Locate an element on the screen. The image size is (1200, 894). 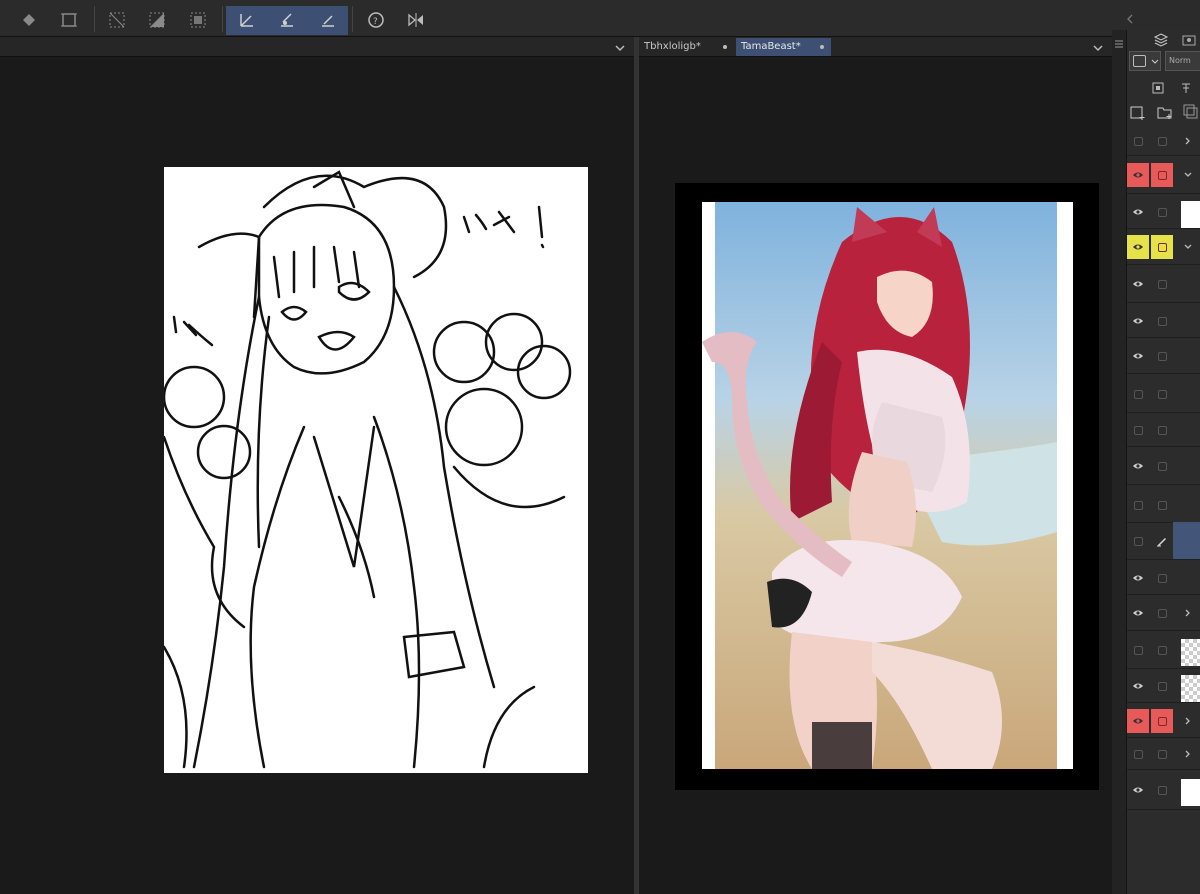
layers-icon is located at coordinates (1161, 42).